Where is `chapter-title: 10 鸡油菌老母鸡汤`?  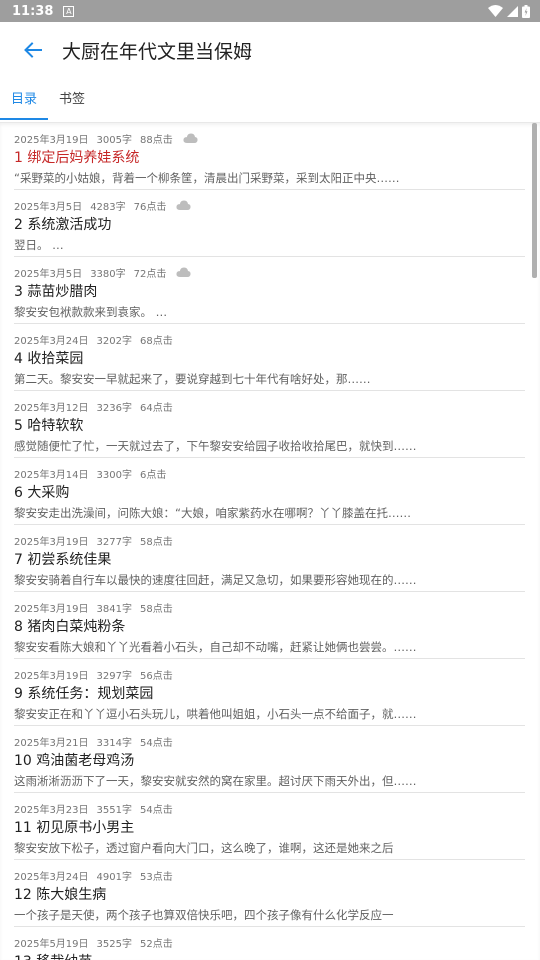 chapter-title: 10 鸡油菌老母鸡汤 is located at coordinates (74, 761).